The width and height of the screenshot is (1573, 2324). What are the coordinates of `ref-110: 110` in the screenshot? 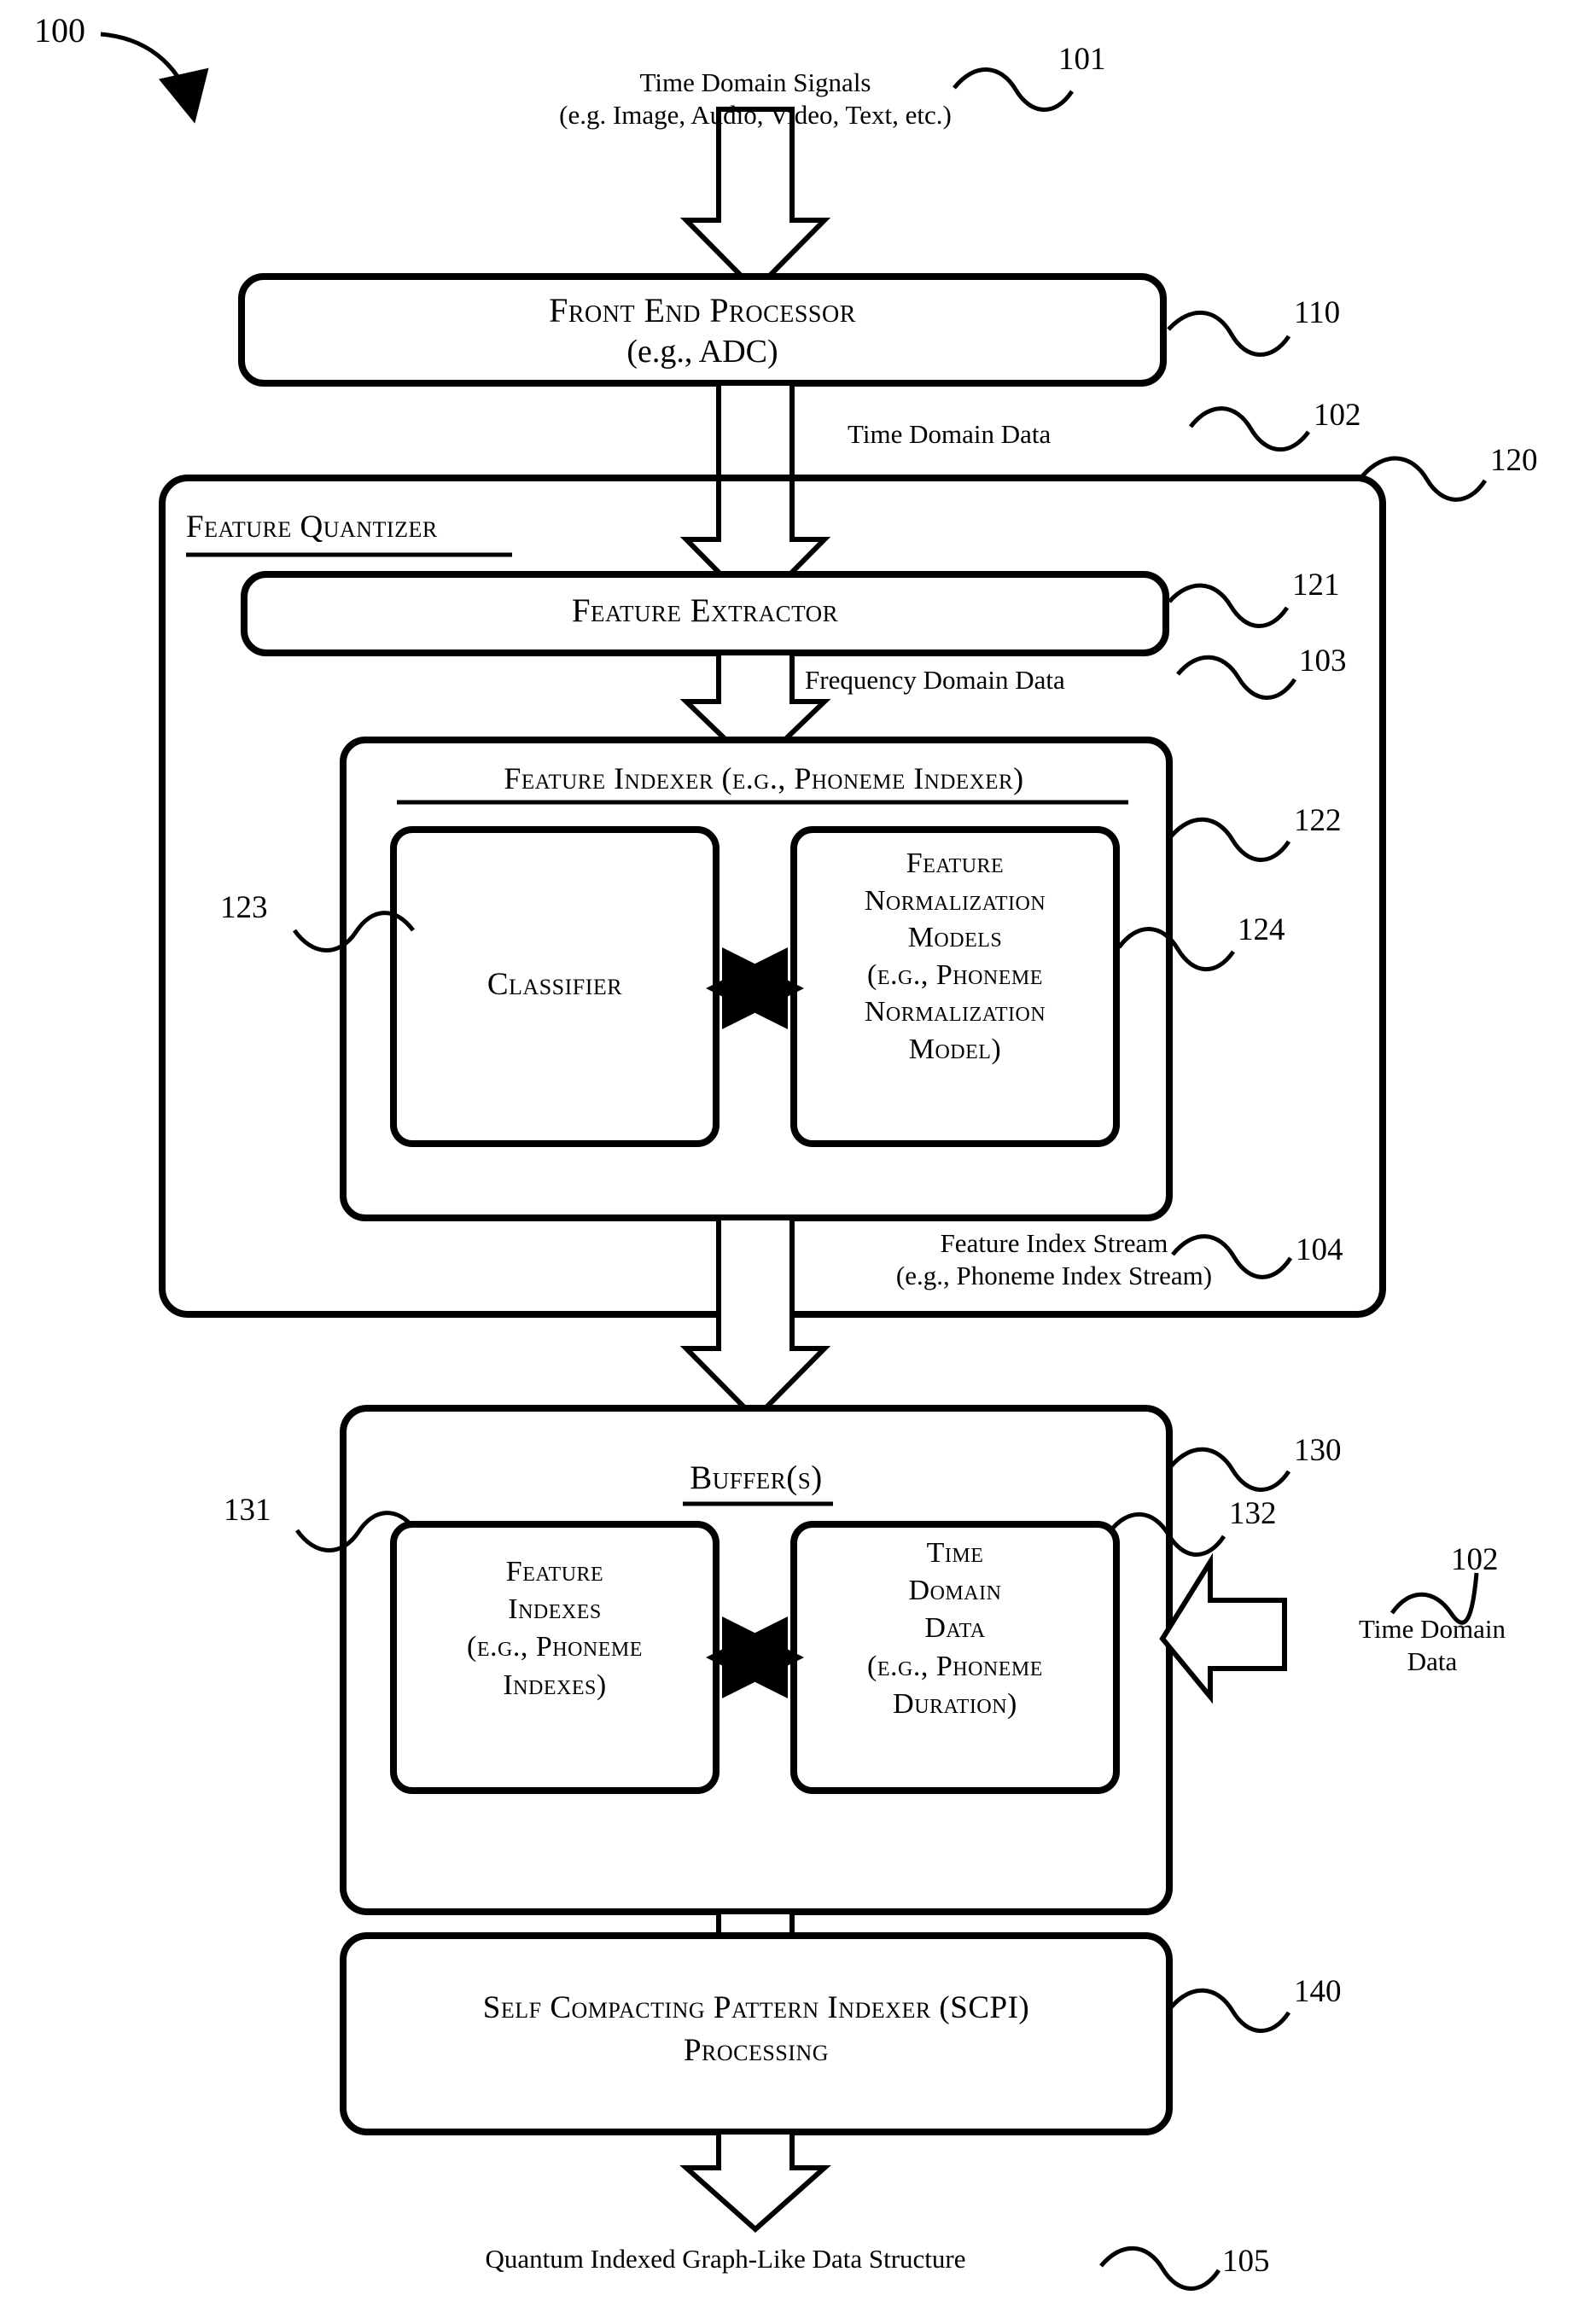 It's located at (1317, 312).